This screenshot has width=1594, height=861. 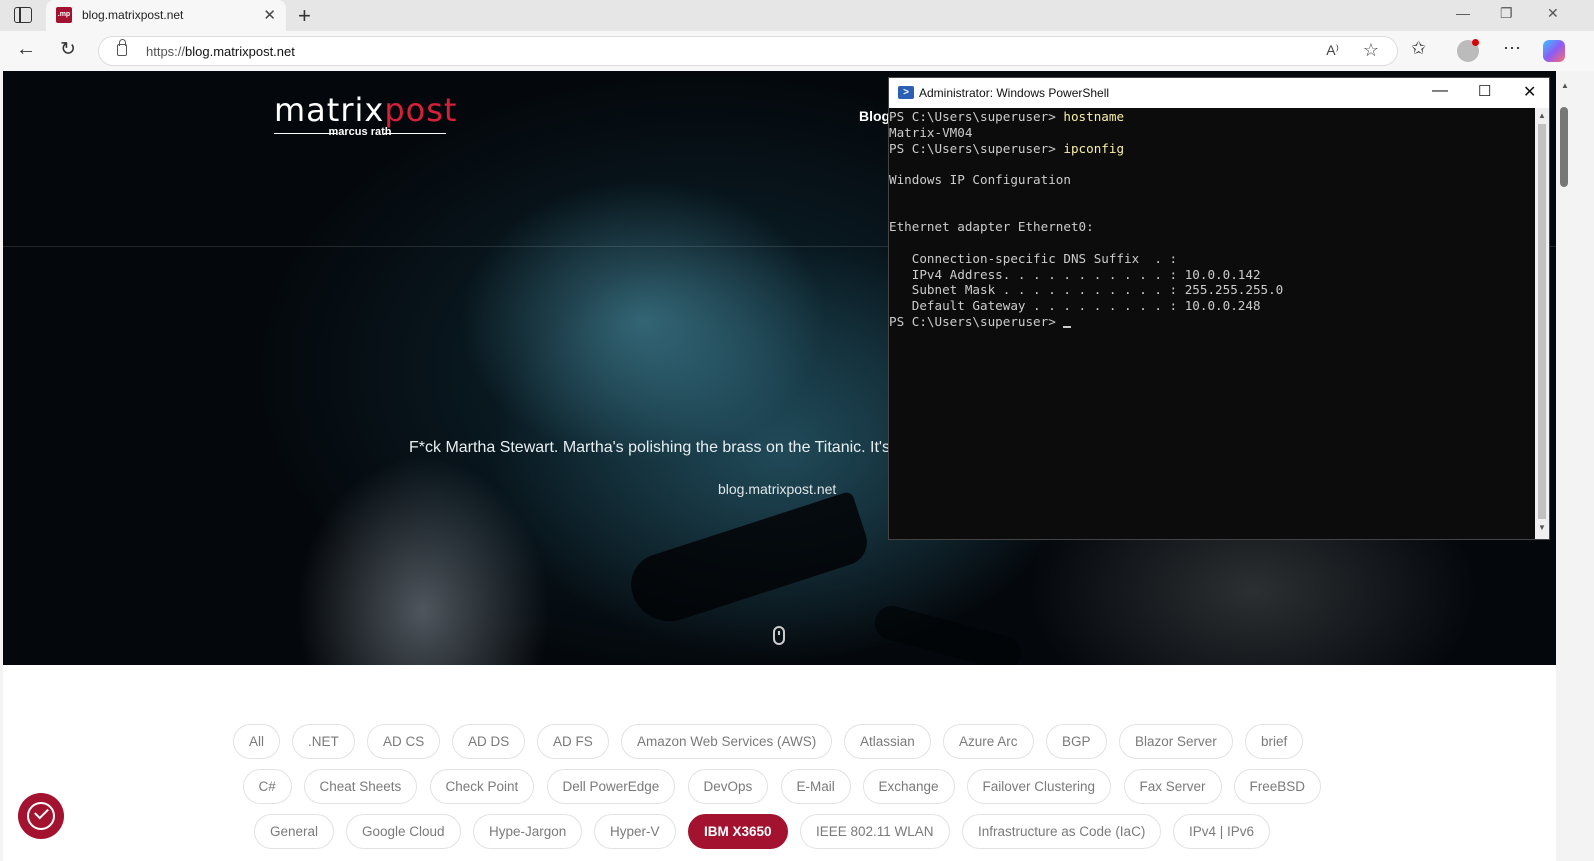 I want to click on ps-maximize-icon: ☐, so click(x=1484, y=91).